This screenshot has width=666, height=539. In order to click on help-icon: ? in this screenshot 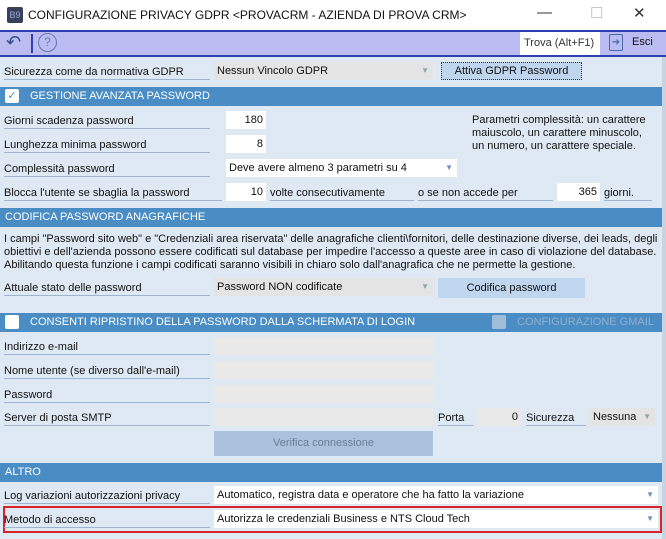, I will do `click(47, 42)`.